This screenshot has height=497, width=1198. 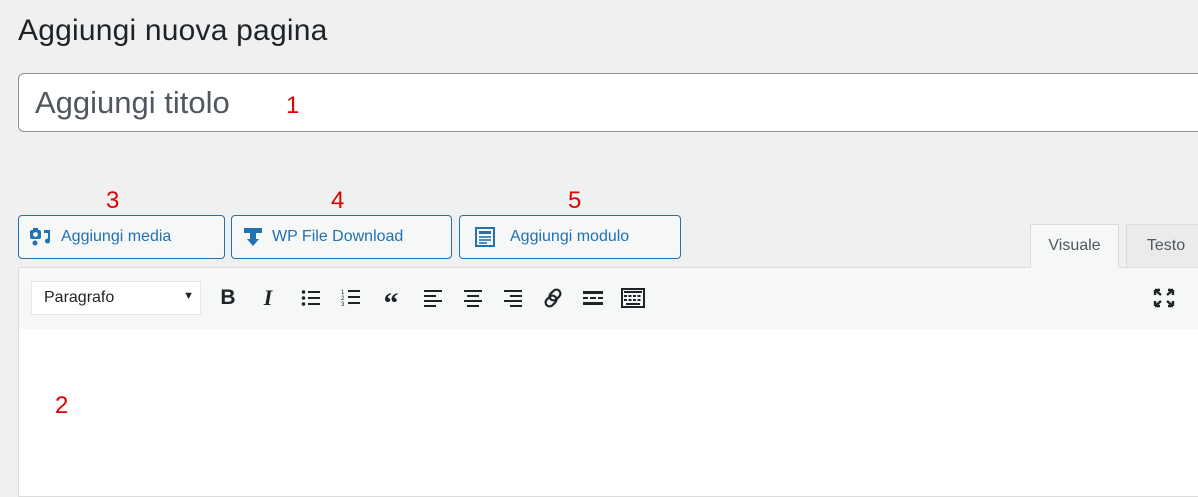 What do you see at coordinates (173, 30) in the screenshot?
I see `page-title: Aggiungi nuova pagina` at bounding box center [173, 30].